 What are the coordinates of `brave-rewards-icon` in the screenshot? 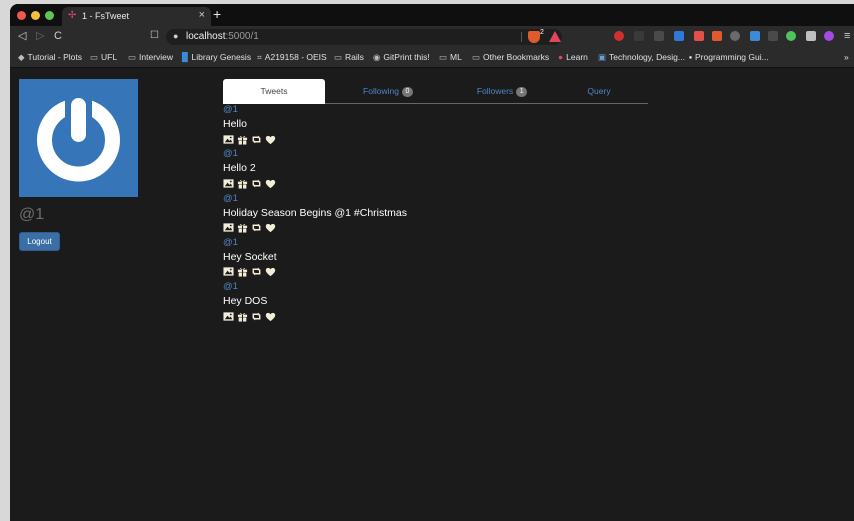 It's located at (555, 36).